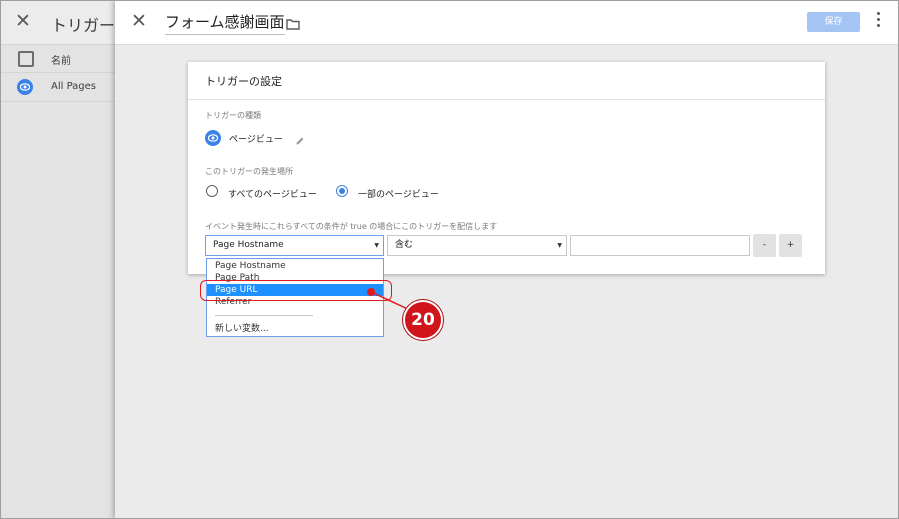 The width and height of the screenshot is (899, 519). What do you see at coordinates (423, 320) in the screenshot?
I see `step-number-badge: 20` at bounding box center [423, 320].